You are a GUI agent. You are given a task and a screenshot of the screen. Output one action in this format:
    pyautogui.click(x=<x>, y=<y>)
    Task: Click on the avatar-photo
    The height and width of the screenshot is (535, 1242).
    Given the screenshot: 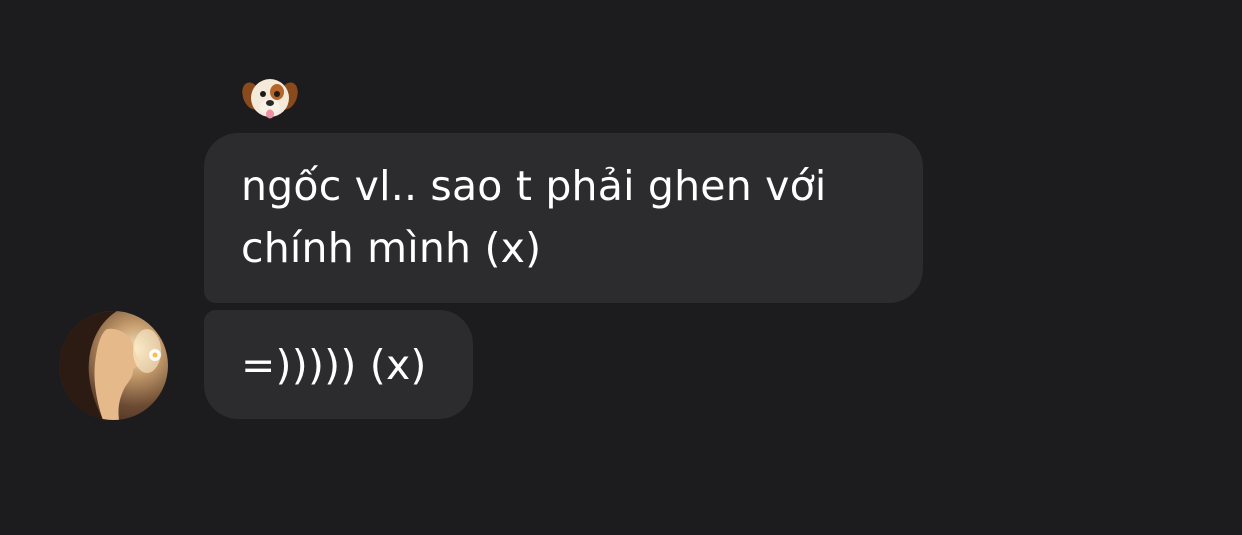 What is the action you would take?
    pyautogui.click(x=110, y=365)
    